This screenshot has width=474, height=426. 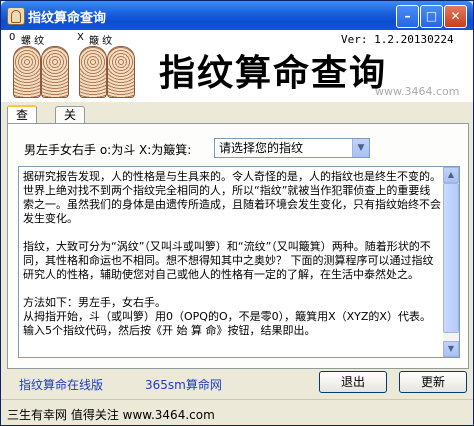 What do you see at coordinates (71, 65) in the screenshot?
I see `fingerprint-illustration: 0 螺 纹 X 簸 纹` at bounding box center [71, 65].